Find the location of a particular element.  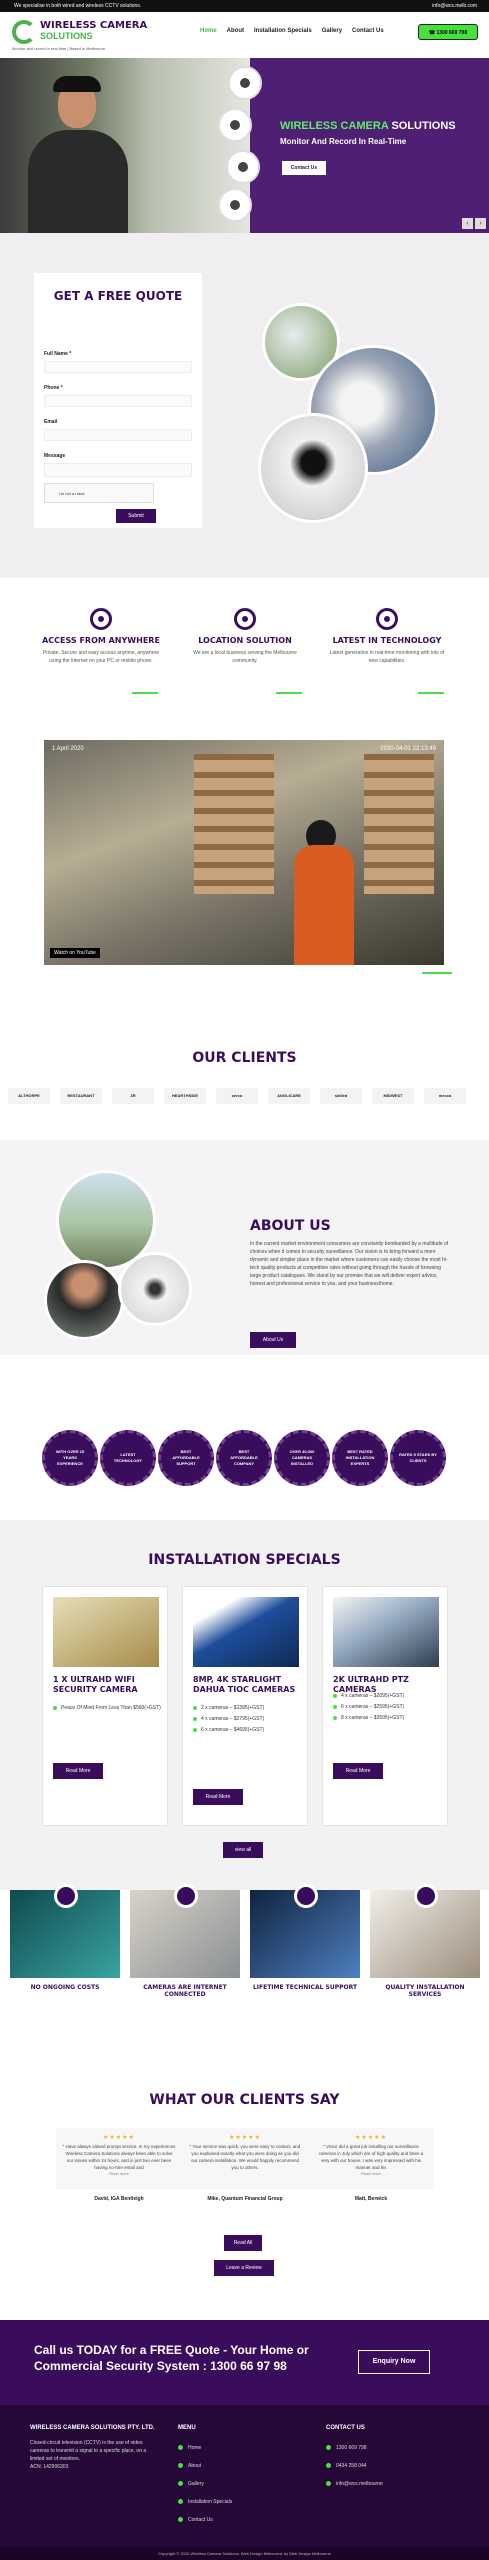

recaptcha: I'm not a robot is located at coordinates (99, 493).